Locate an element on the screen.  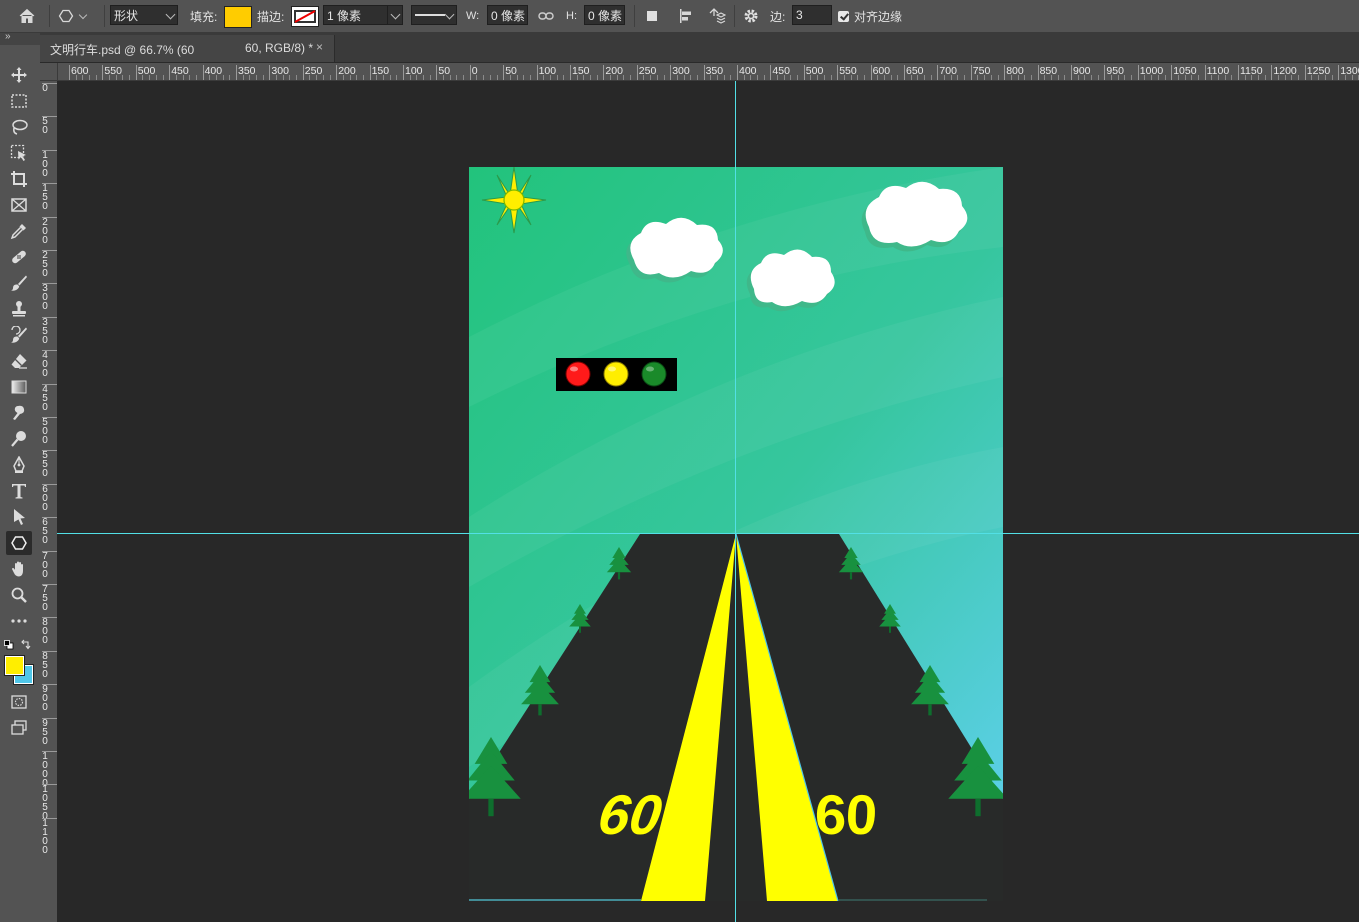
brush-tool is located at coordinates (19, 283).